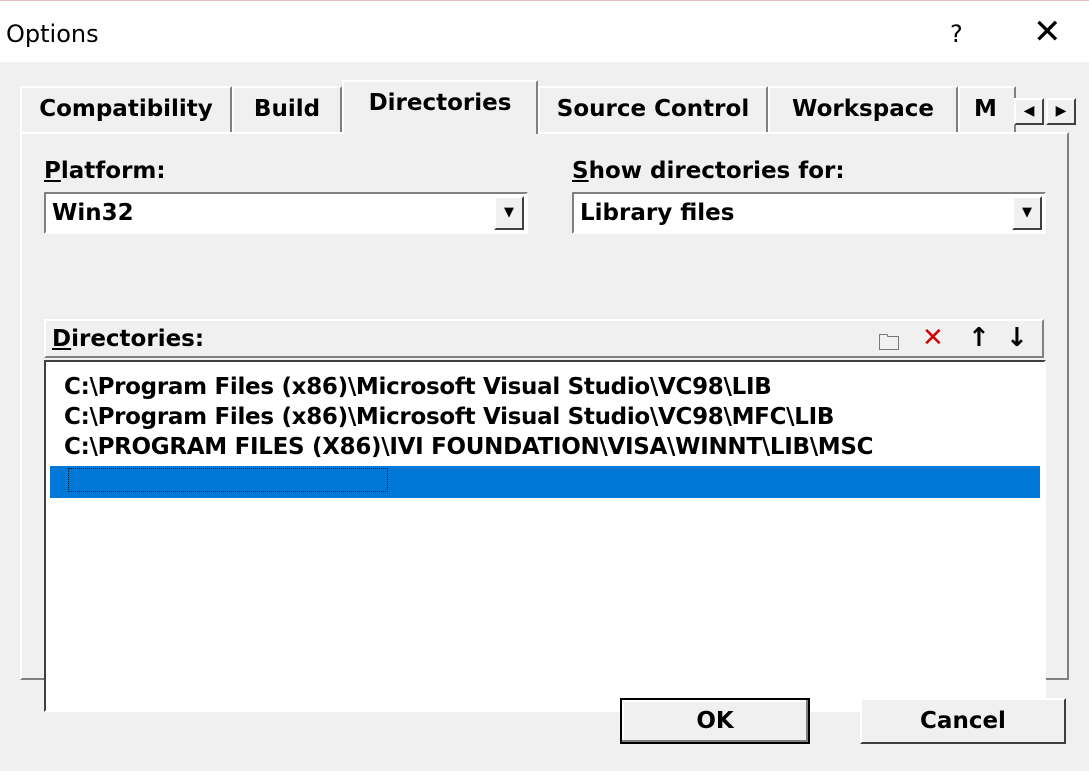 The height and width of the screenshot is (771, 1089). I want to click on platform-label: Platform:, so click(105, 171).